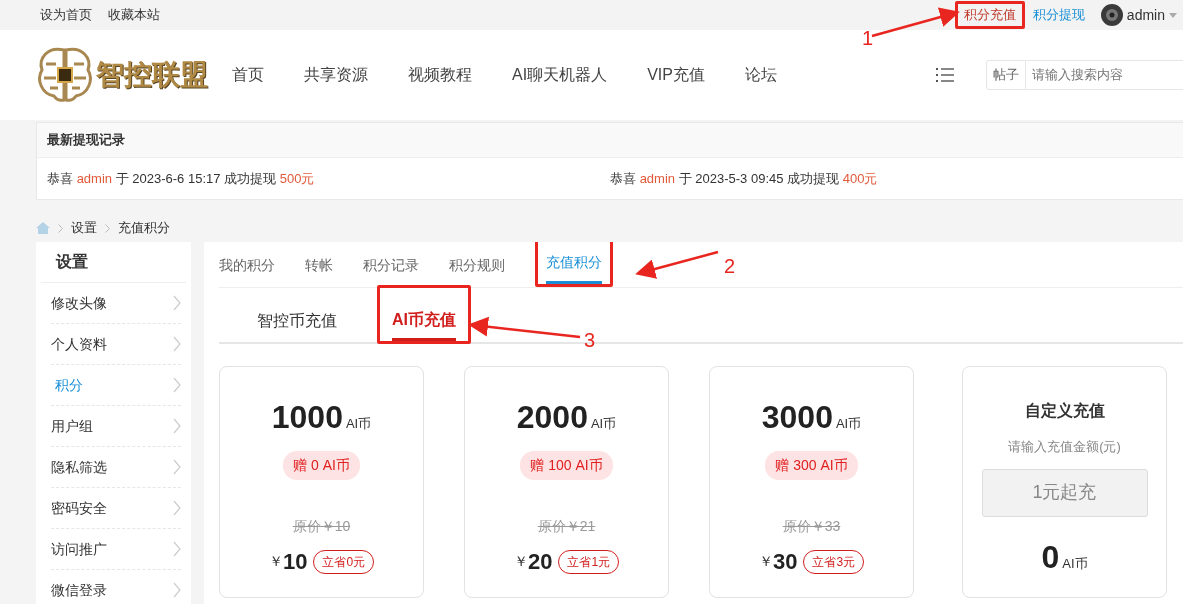 The width and height of the screenshot is (1183, 604). I want to click on notice-text: 恭喜 admin 于 2023-5-3 09:45 成功提现 400元, so click(744, 178).